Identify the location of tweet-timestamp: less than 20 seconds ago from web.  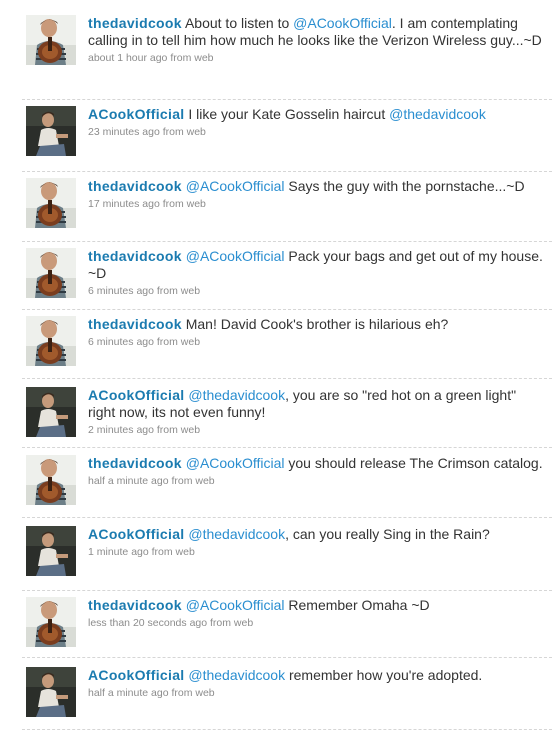
(315, 623).